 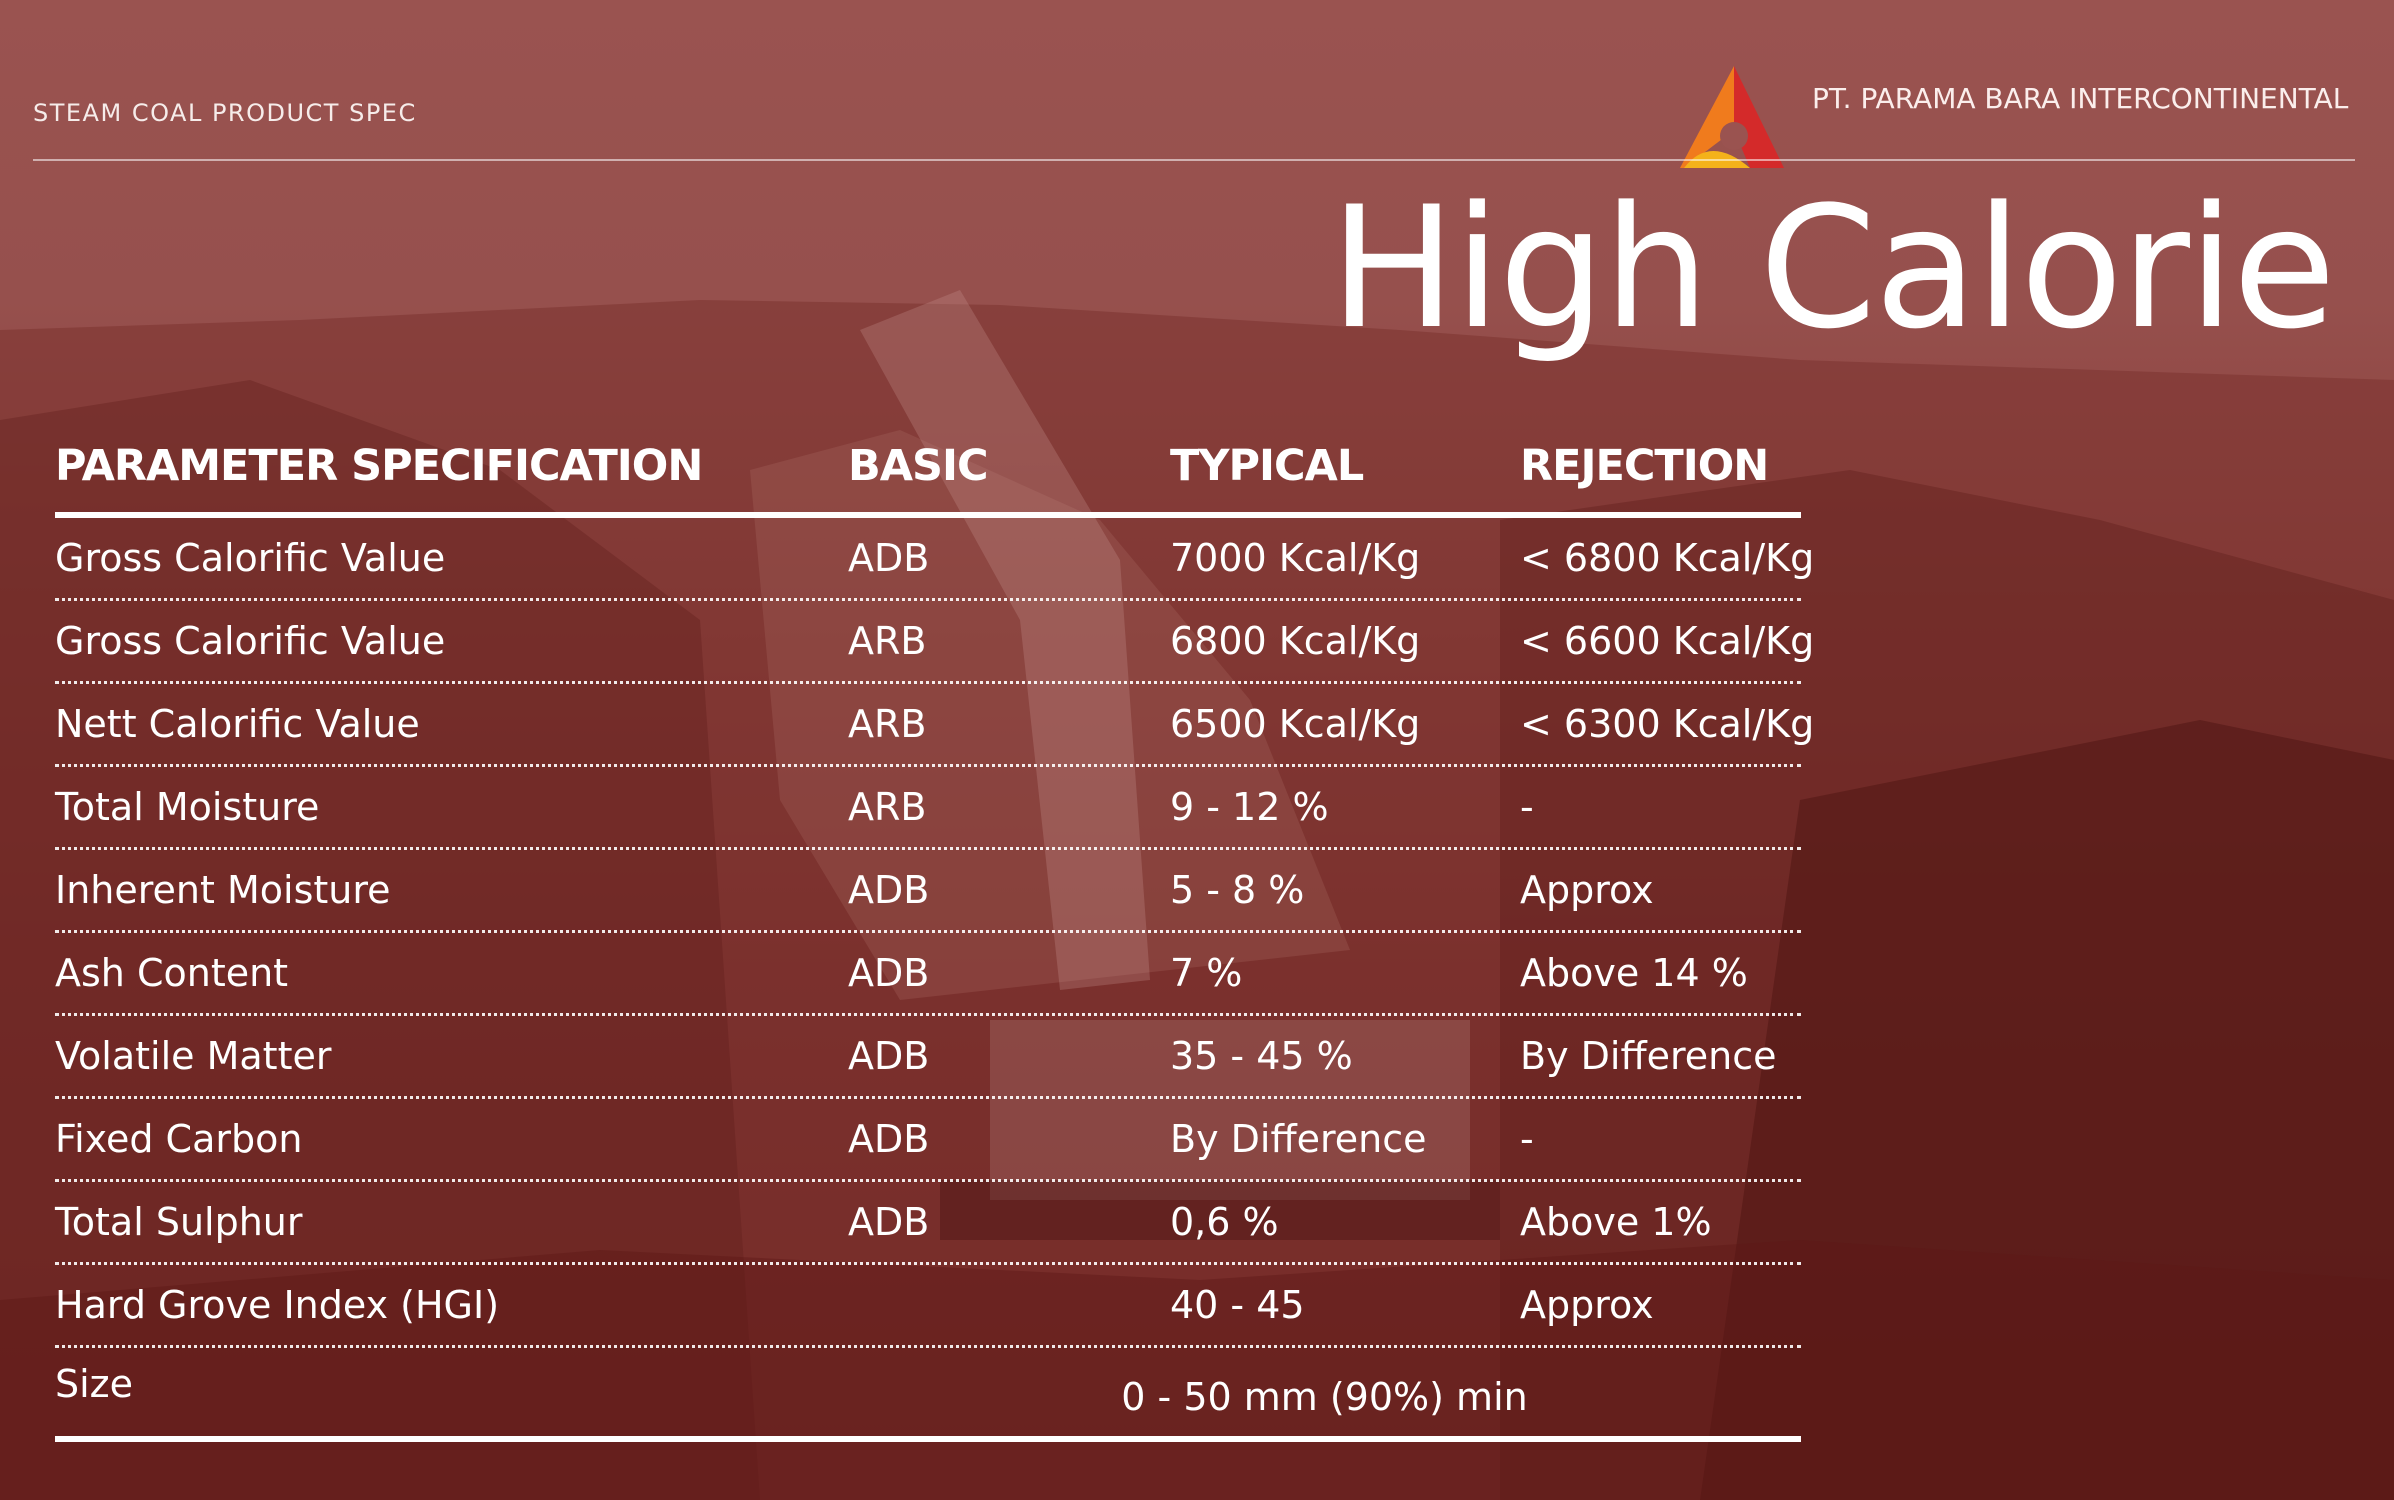 I want to click on column-header-basic: BASIC, so click(x=918, y=466).